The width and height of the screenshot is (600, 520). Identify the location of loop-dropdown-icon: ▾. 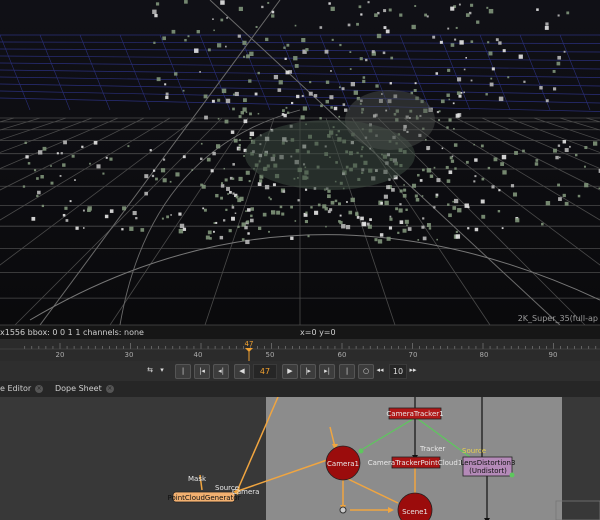
(162, 370).